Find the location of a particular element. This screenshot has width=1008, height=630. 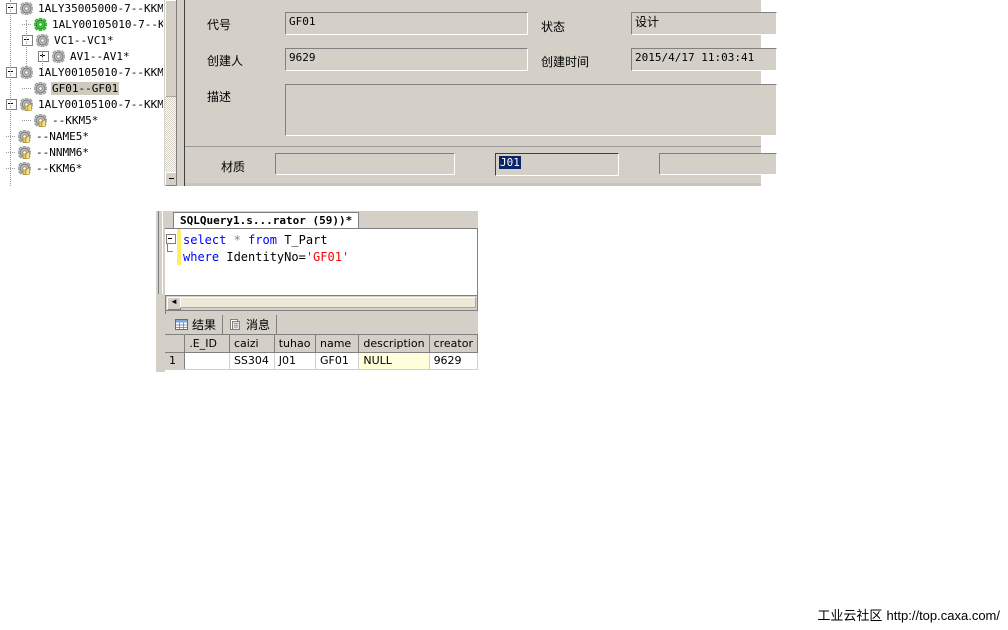

status-field: 设计 is located at coordinates (704, 23).